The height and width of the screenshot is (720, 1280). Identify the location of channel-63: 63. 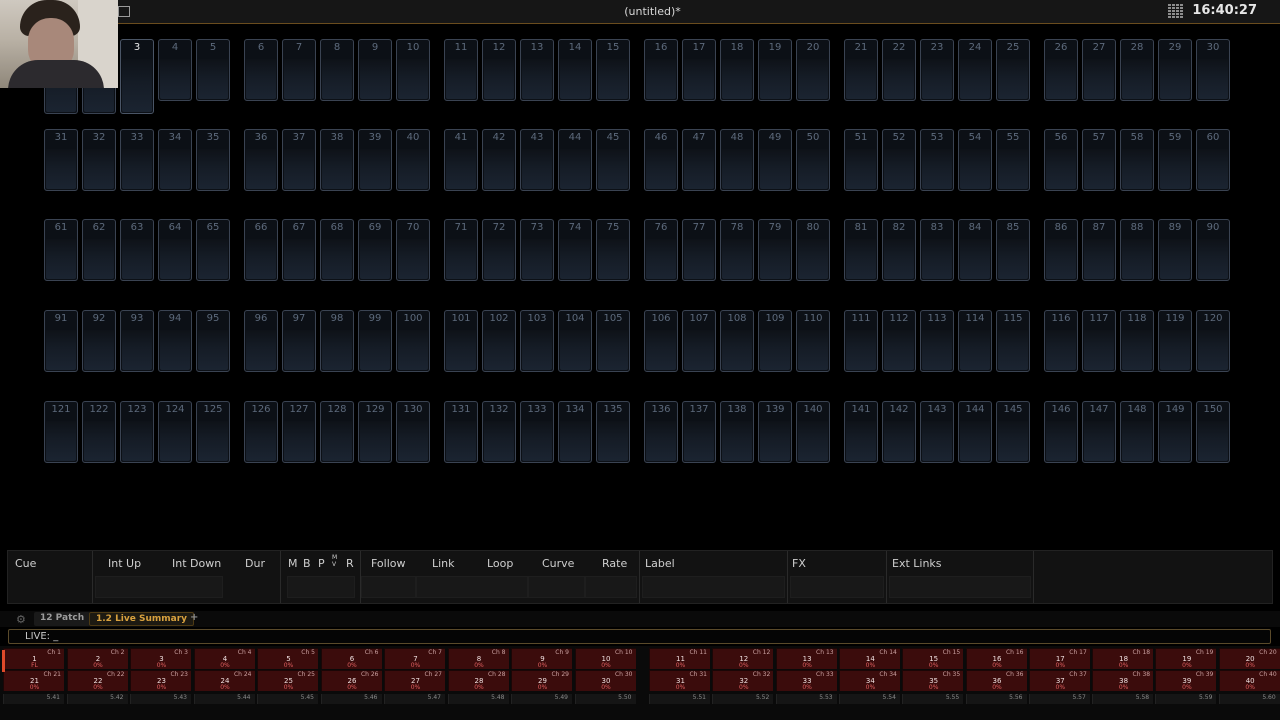
(137, 250).